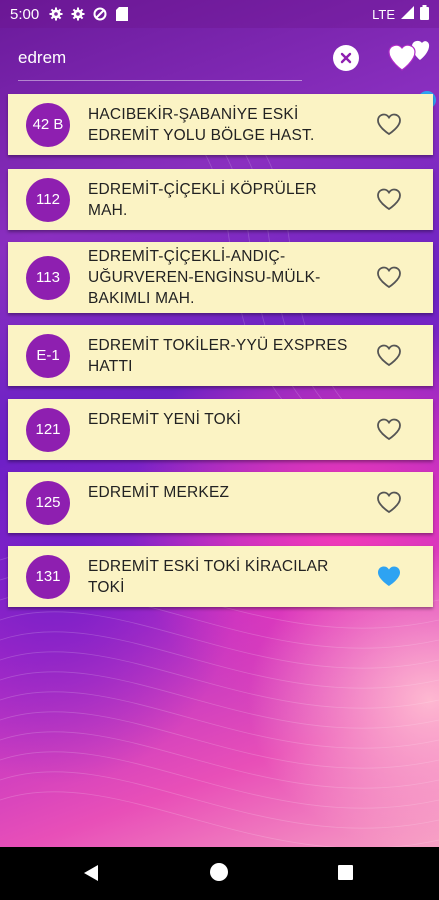 This screenshot has width=439, height=900. I want to click on home-icon, so click(219, 872).